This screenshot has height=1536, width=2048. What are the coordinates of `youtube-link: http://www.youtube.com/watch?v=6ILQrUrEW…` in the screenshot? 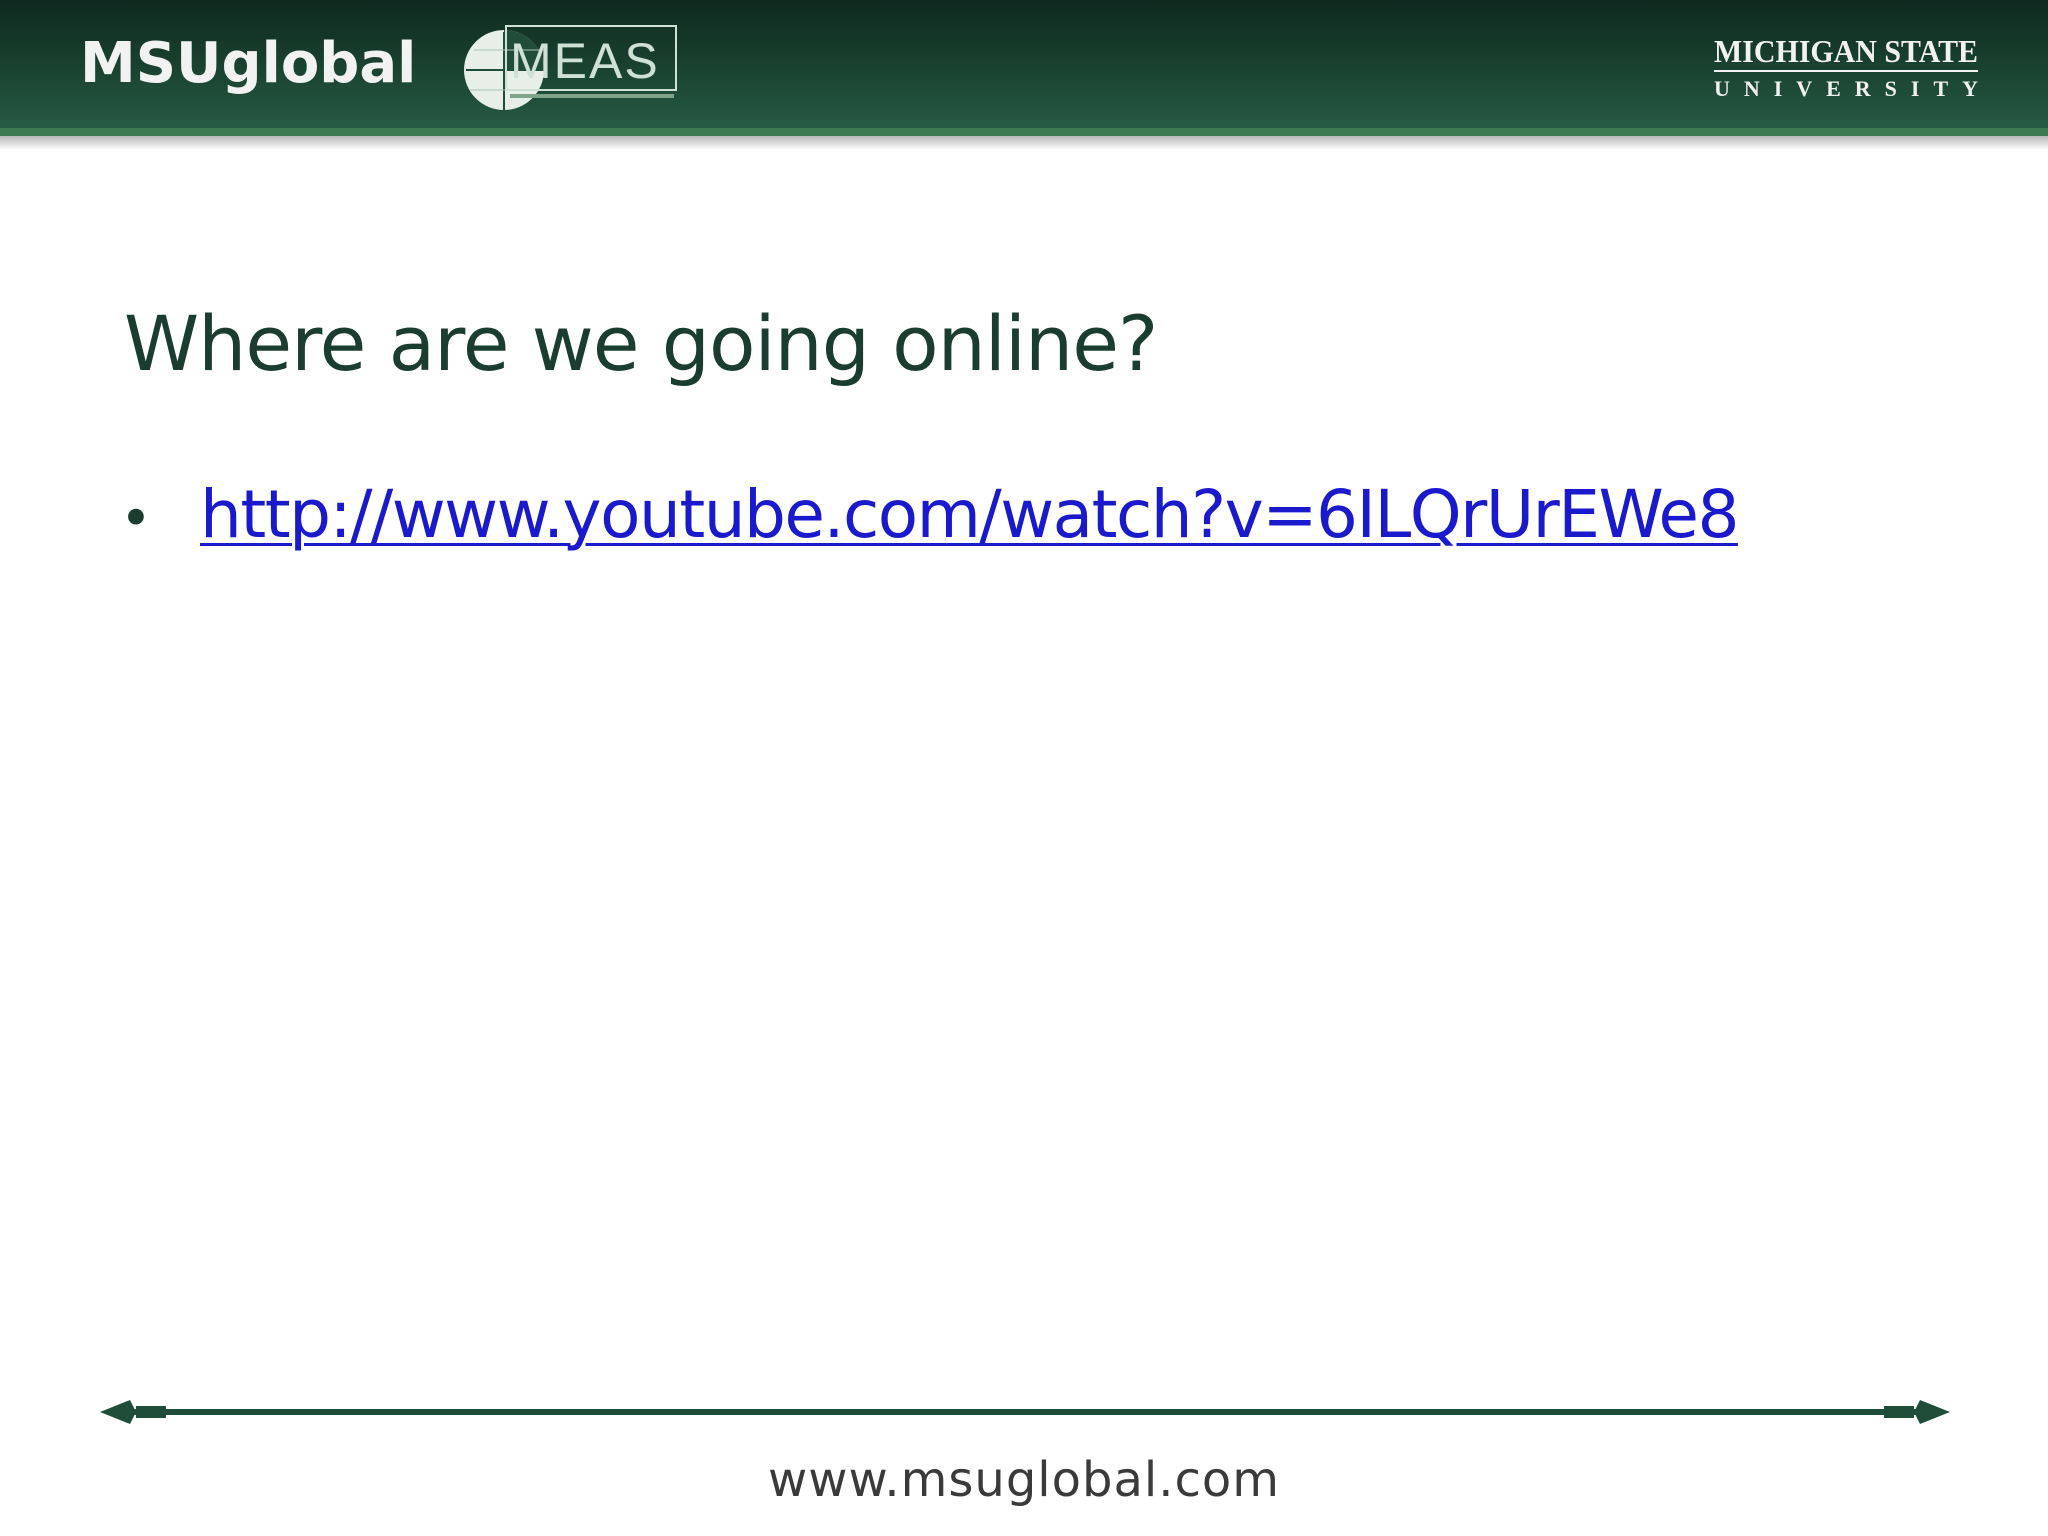 It's located at (969, 515).